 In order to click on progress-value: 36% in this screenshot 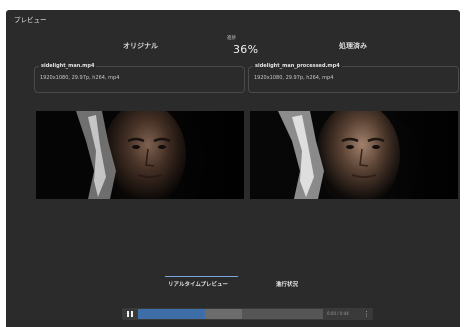, I will do `click(246, 49)`.